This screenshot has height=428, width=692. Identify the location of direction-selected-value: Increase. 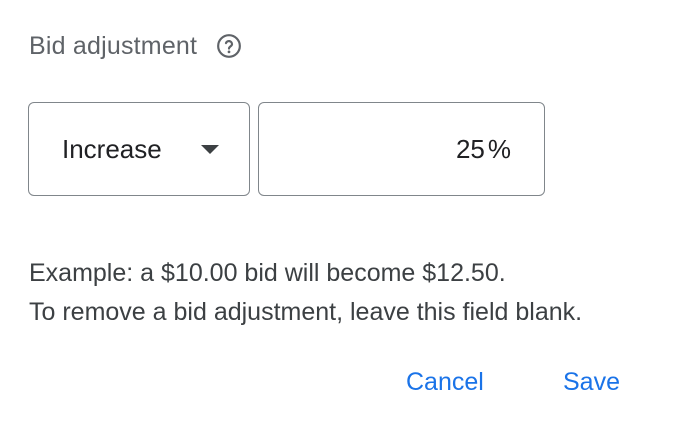
(112, 148).